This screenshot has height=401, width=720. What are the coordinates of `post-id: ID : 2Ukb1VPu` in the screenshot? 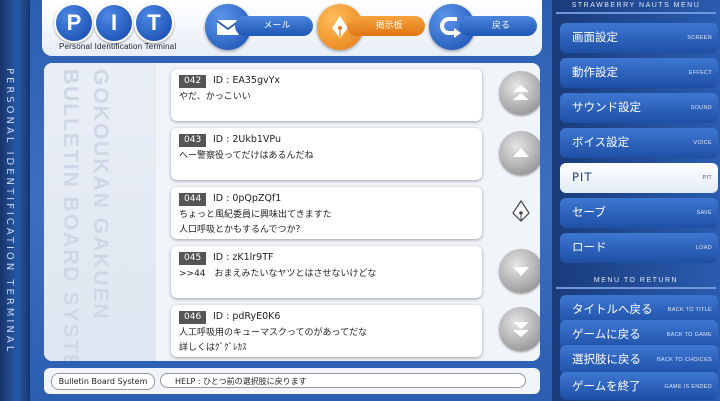 It's located at (247, 139).